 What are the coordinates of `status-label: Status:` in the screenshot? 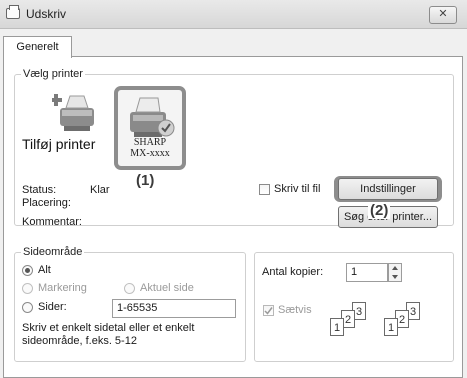 It's located at (39, 190).